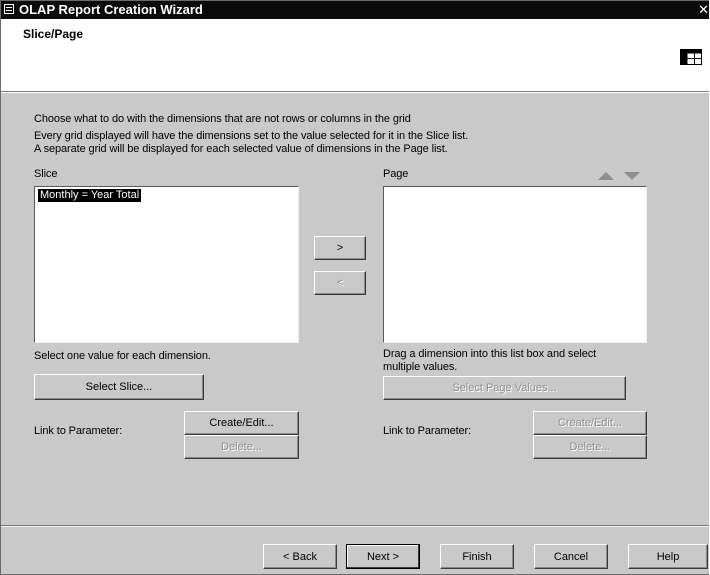 The width and height of the screenshot is (710, 575). What do you see at coordinates (691, 57) in the screenshot?
I see `grid-table-icon` at bounding box center [691, 57].